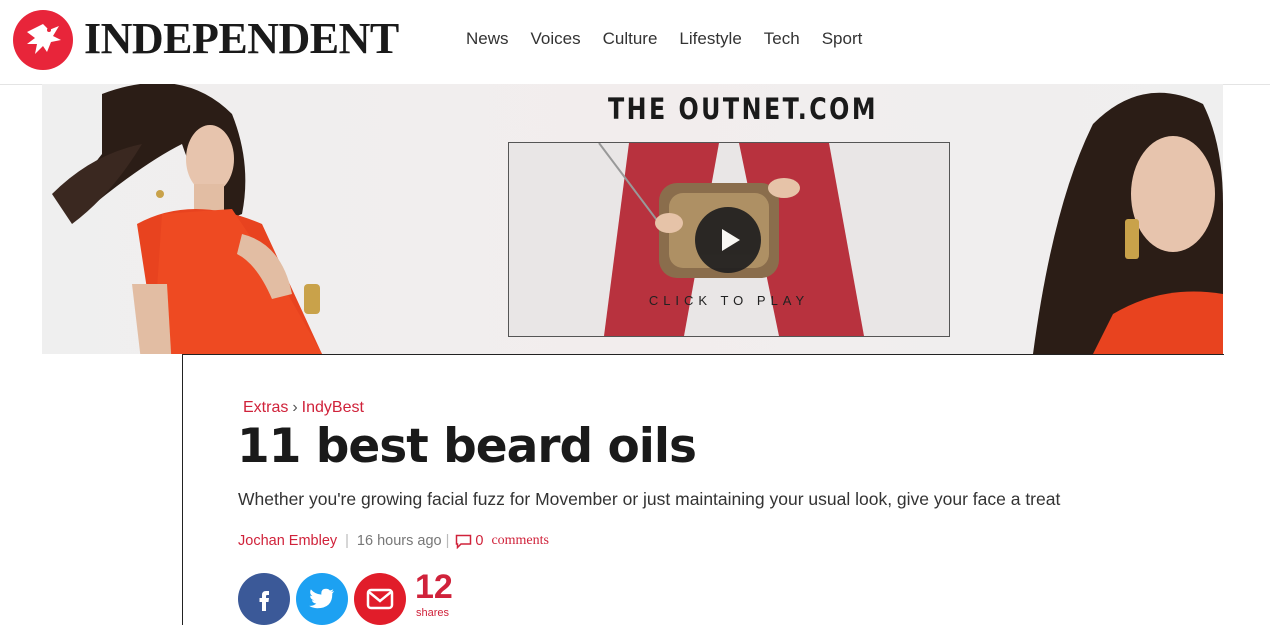  I want to click on twitter-icon, so click(322, 599).